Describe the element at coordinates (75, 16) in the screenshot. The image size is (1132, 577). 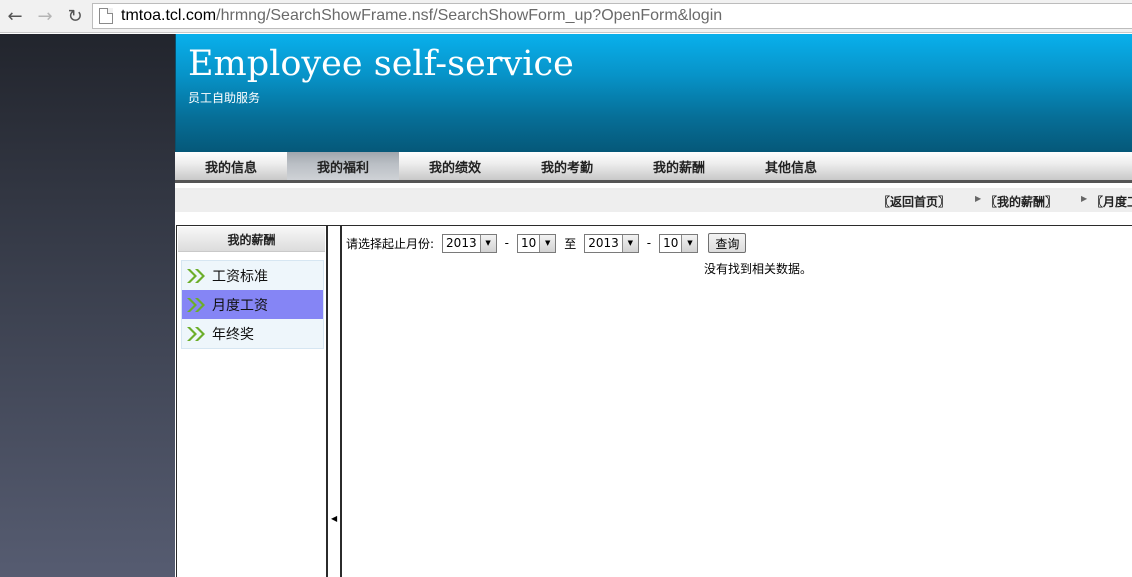
I see `reload-icon: ↻` at that location.